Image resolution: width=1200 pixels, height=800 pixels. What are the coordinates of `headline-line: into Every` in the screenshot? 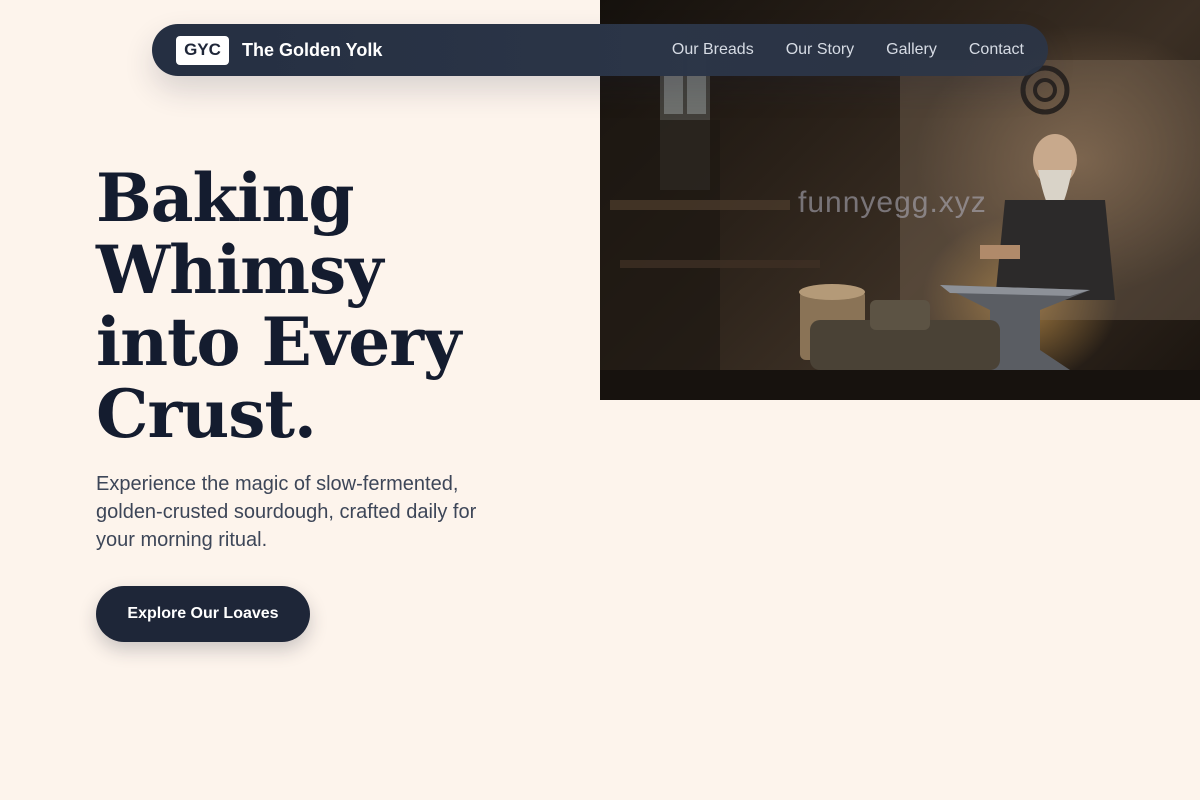 It's located at (278, 342).